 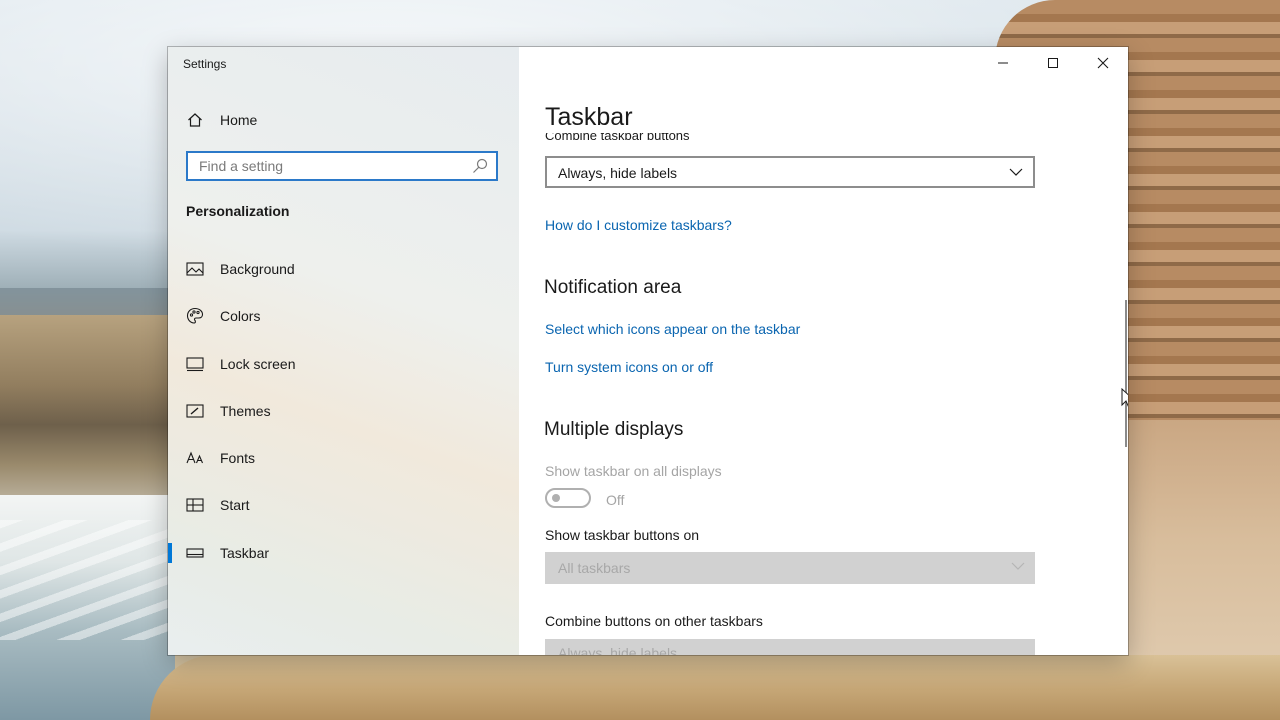 I want to click on search-input, so click(x=328, y=166).